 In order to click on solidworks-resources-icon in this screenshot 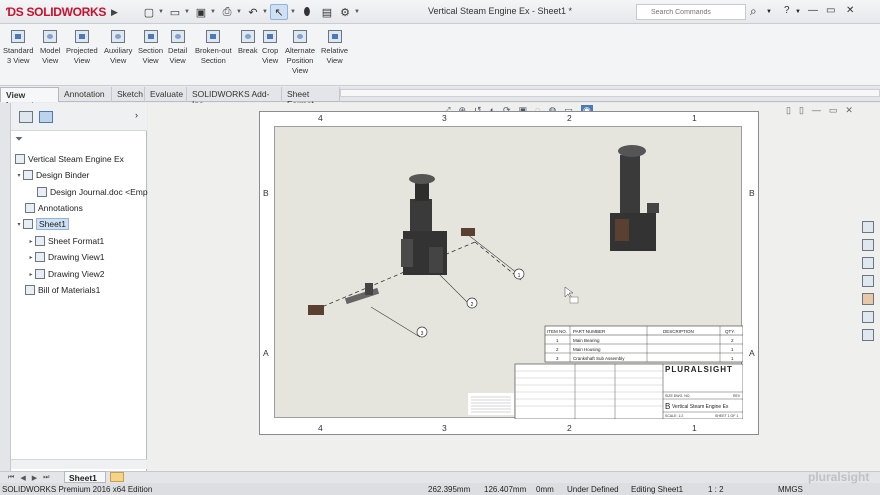, I will do `click(868, 227)`.